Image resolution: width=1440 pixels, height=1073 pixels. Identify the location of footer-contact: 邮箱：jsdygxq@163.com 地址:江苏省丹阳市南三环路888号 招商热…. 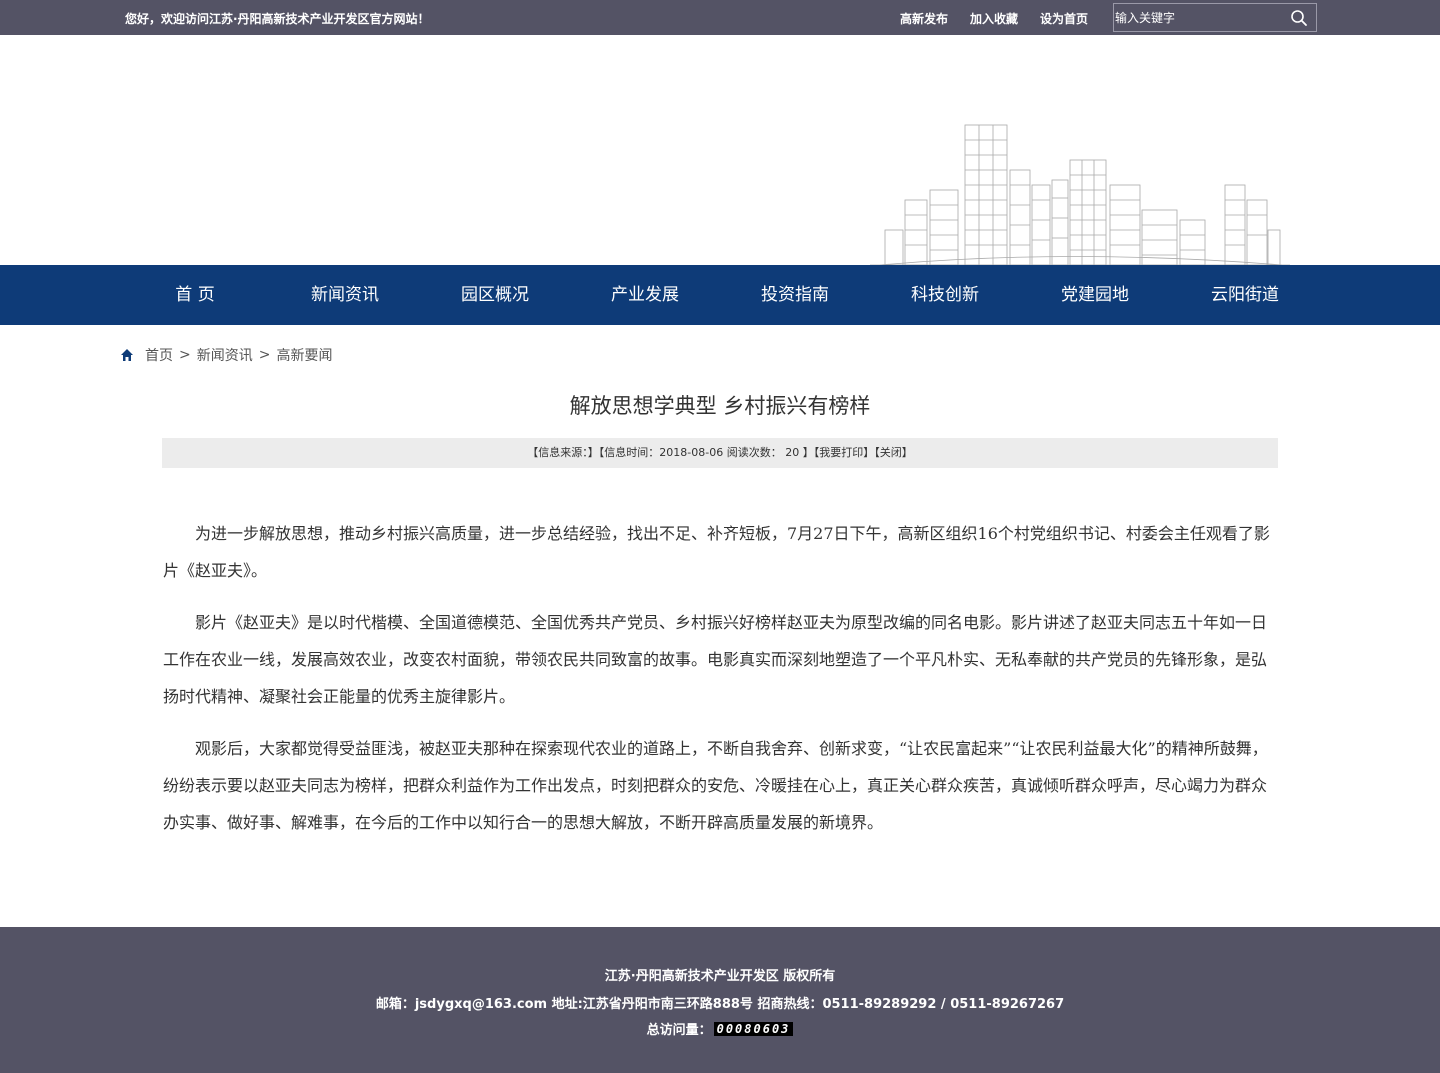
(720, 1004).